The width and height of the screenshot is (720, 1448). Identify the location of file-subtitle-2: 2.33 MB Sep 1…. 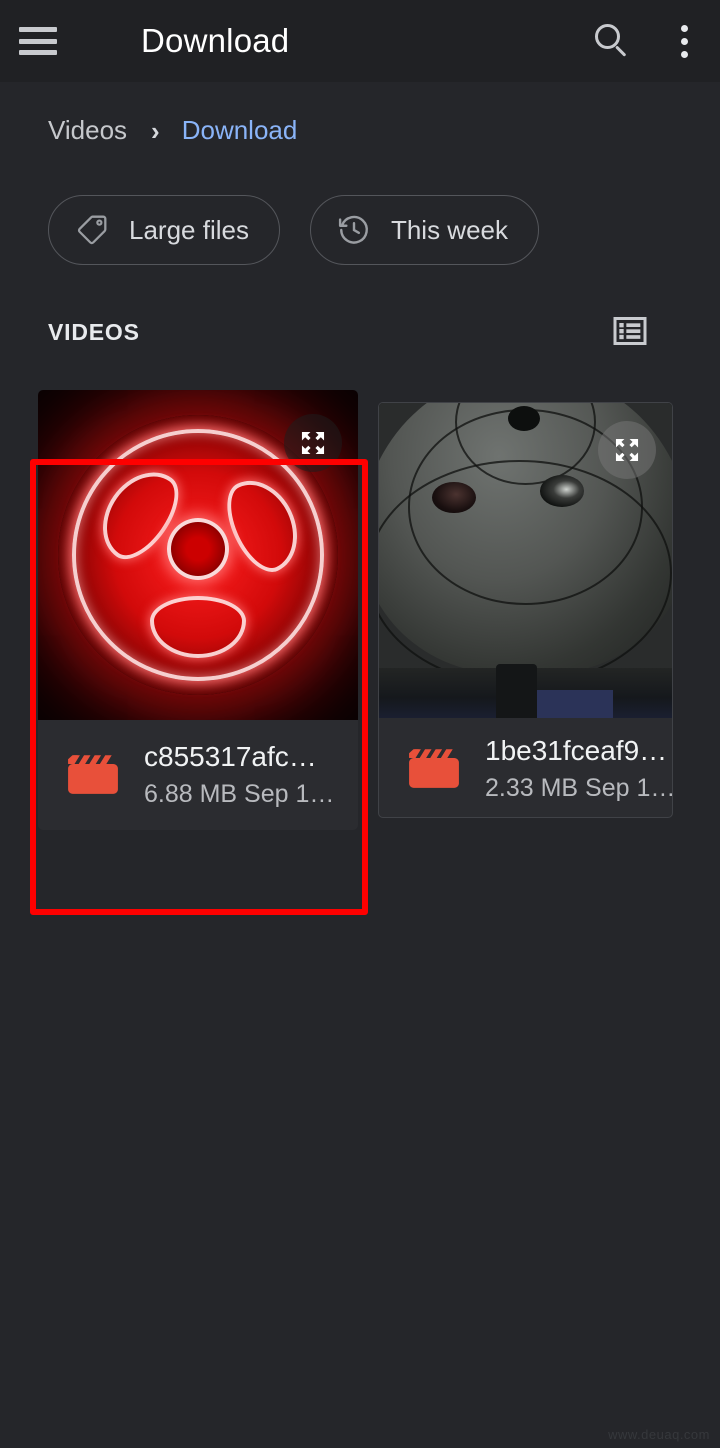
(578, 787).